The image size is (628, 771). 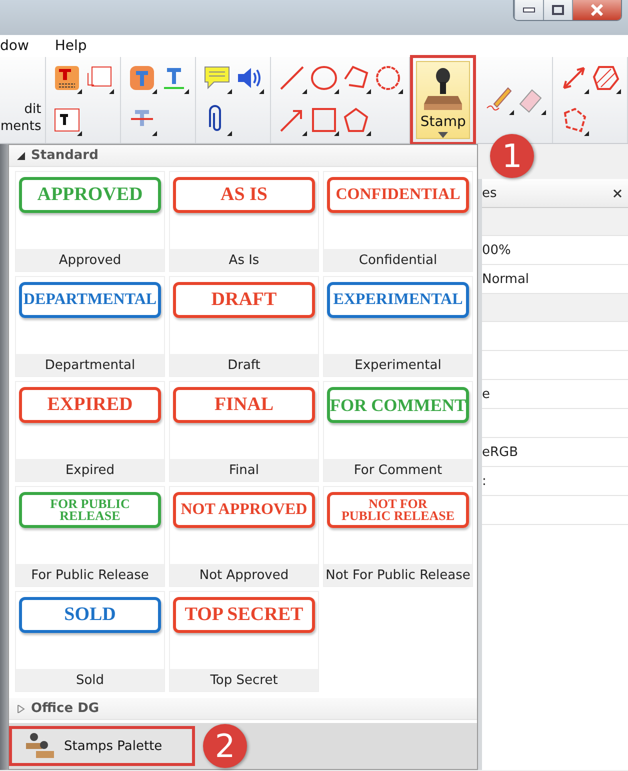 I want to click on stamp-tile: CONFIDENTIAL Confidential, so click(x=398, y=221).